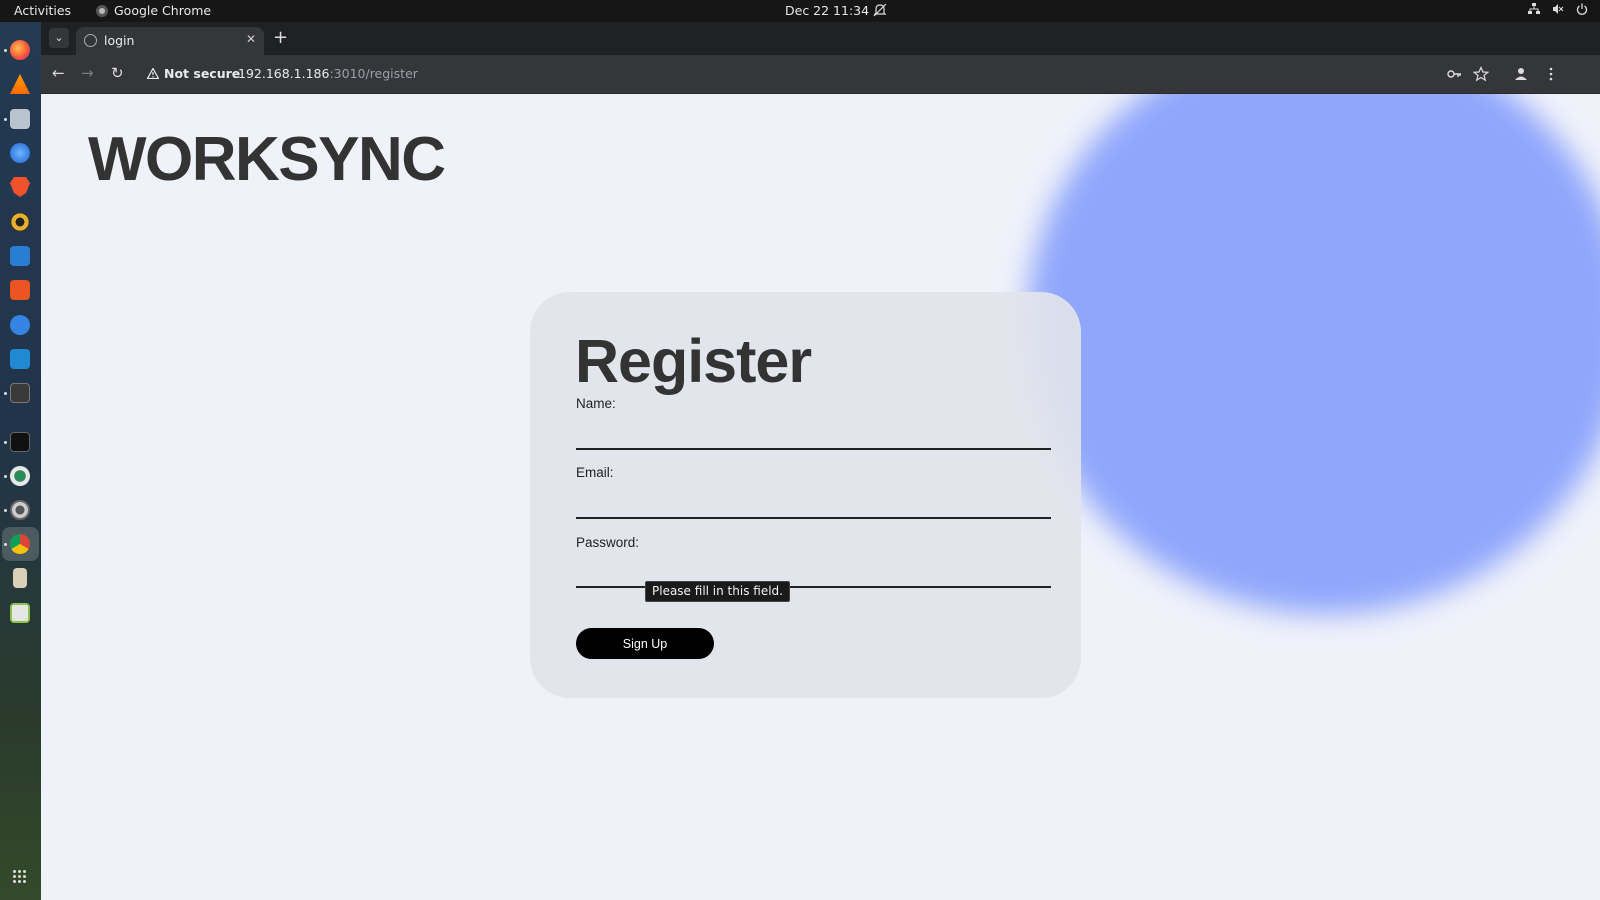 This screenshot has height=900, width=1600. I want to click on archive-icon, so click(20, 578).